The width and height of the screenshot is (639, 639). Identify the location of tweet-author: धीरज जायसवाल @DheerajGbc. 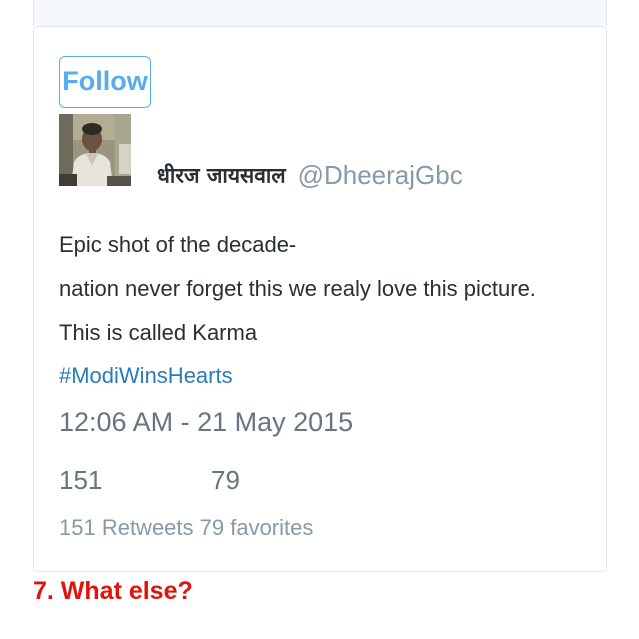
(310, 175).